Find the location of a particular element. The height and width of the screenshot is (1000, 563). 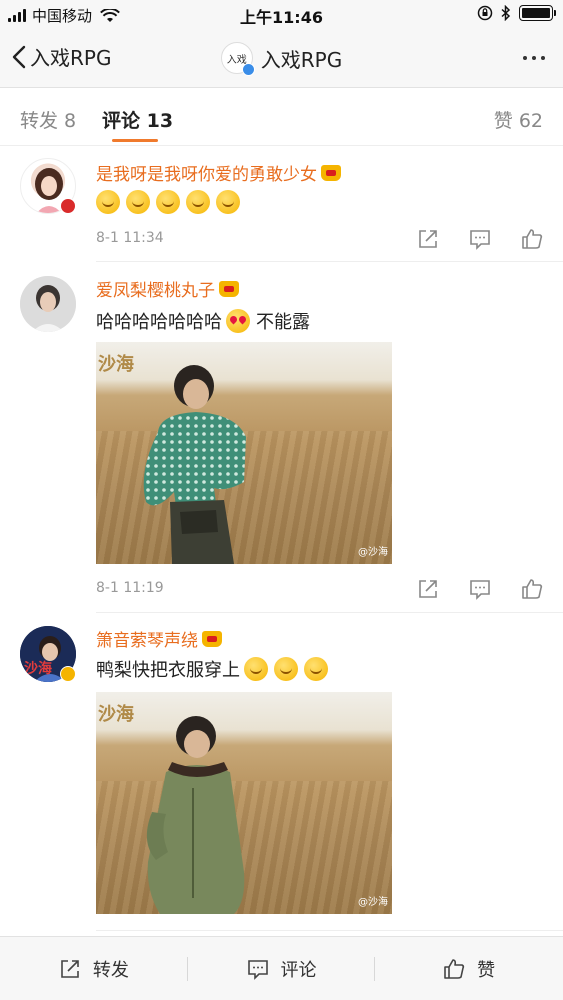

comment-text is located at coordinates (171, 202).